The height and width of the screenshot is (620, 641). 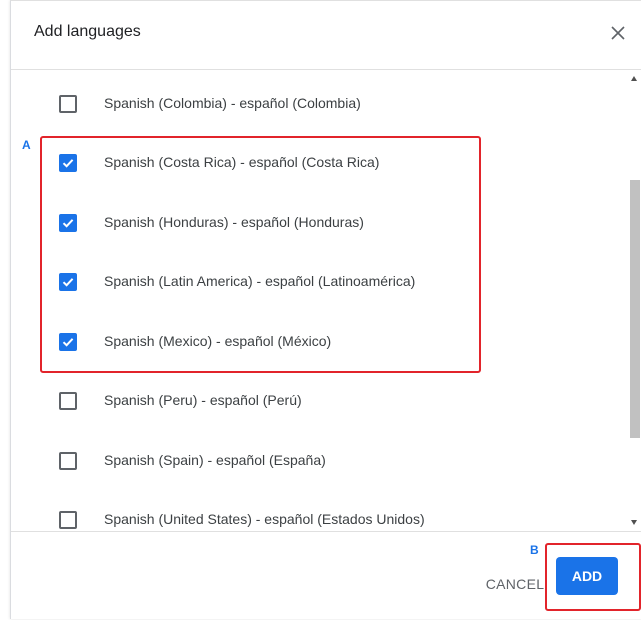 I want to click on close-icon, so click(x=618, y=33).